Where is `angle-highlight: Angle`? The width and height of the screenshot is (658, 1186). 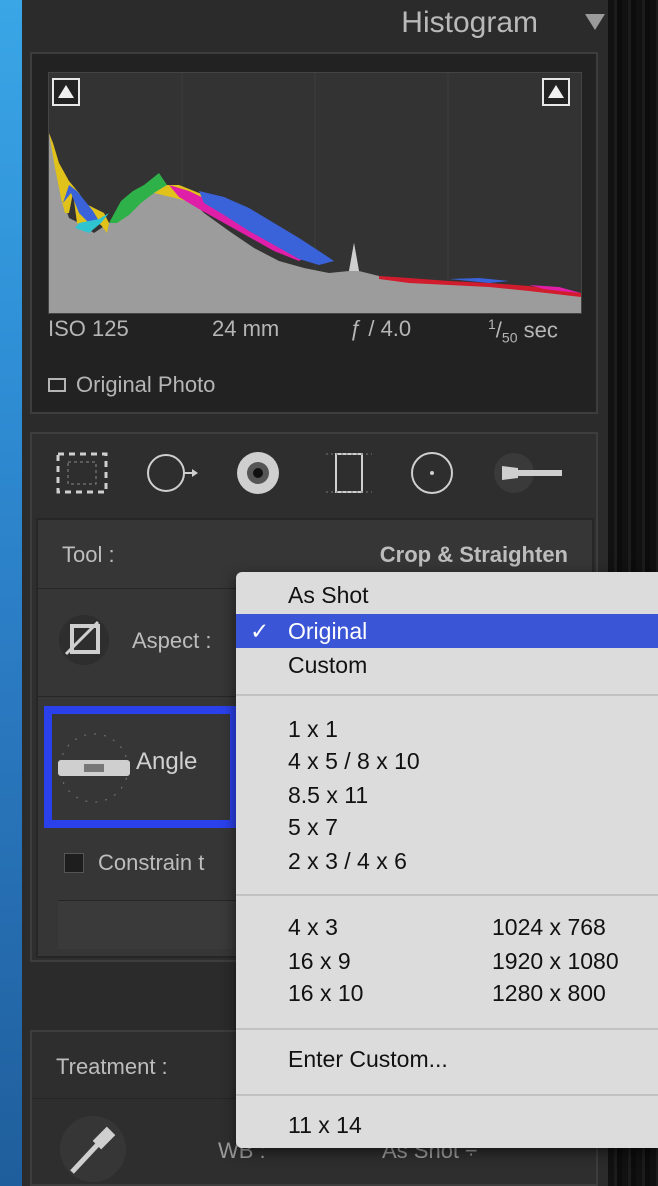
angle-highlight: Angle is located at coordinates (141, 767).